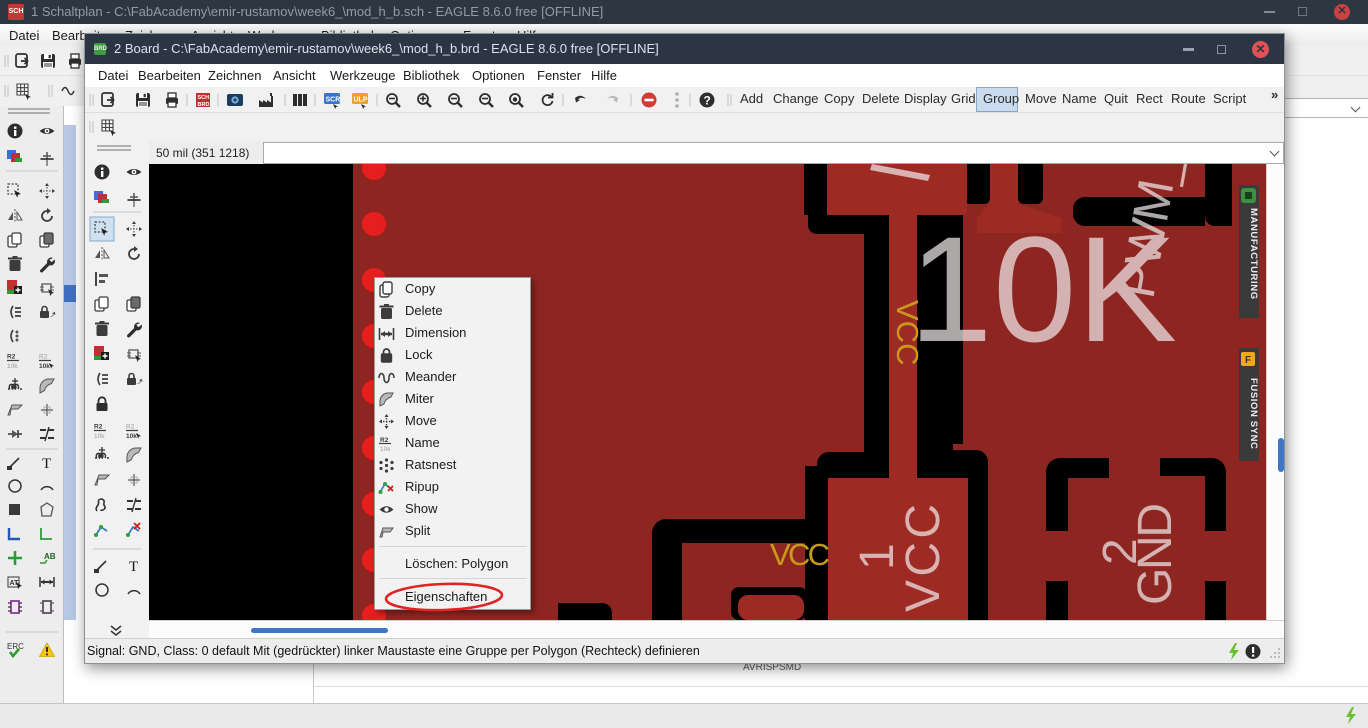  What do you see at coordinates (1253, 414) in the screenshot?
I see `svg-text: FUSION SYNC` at bounding box center [1253, 414].